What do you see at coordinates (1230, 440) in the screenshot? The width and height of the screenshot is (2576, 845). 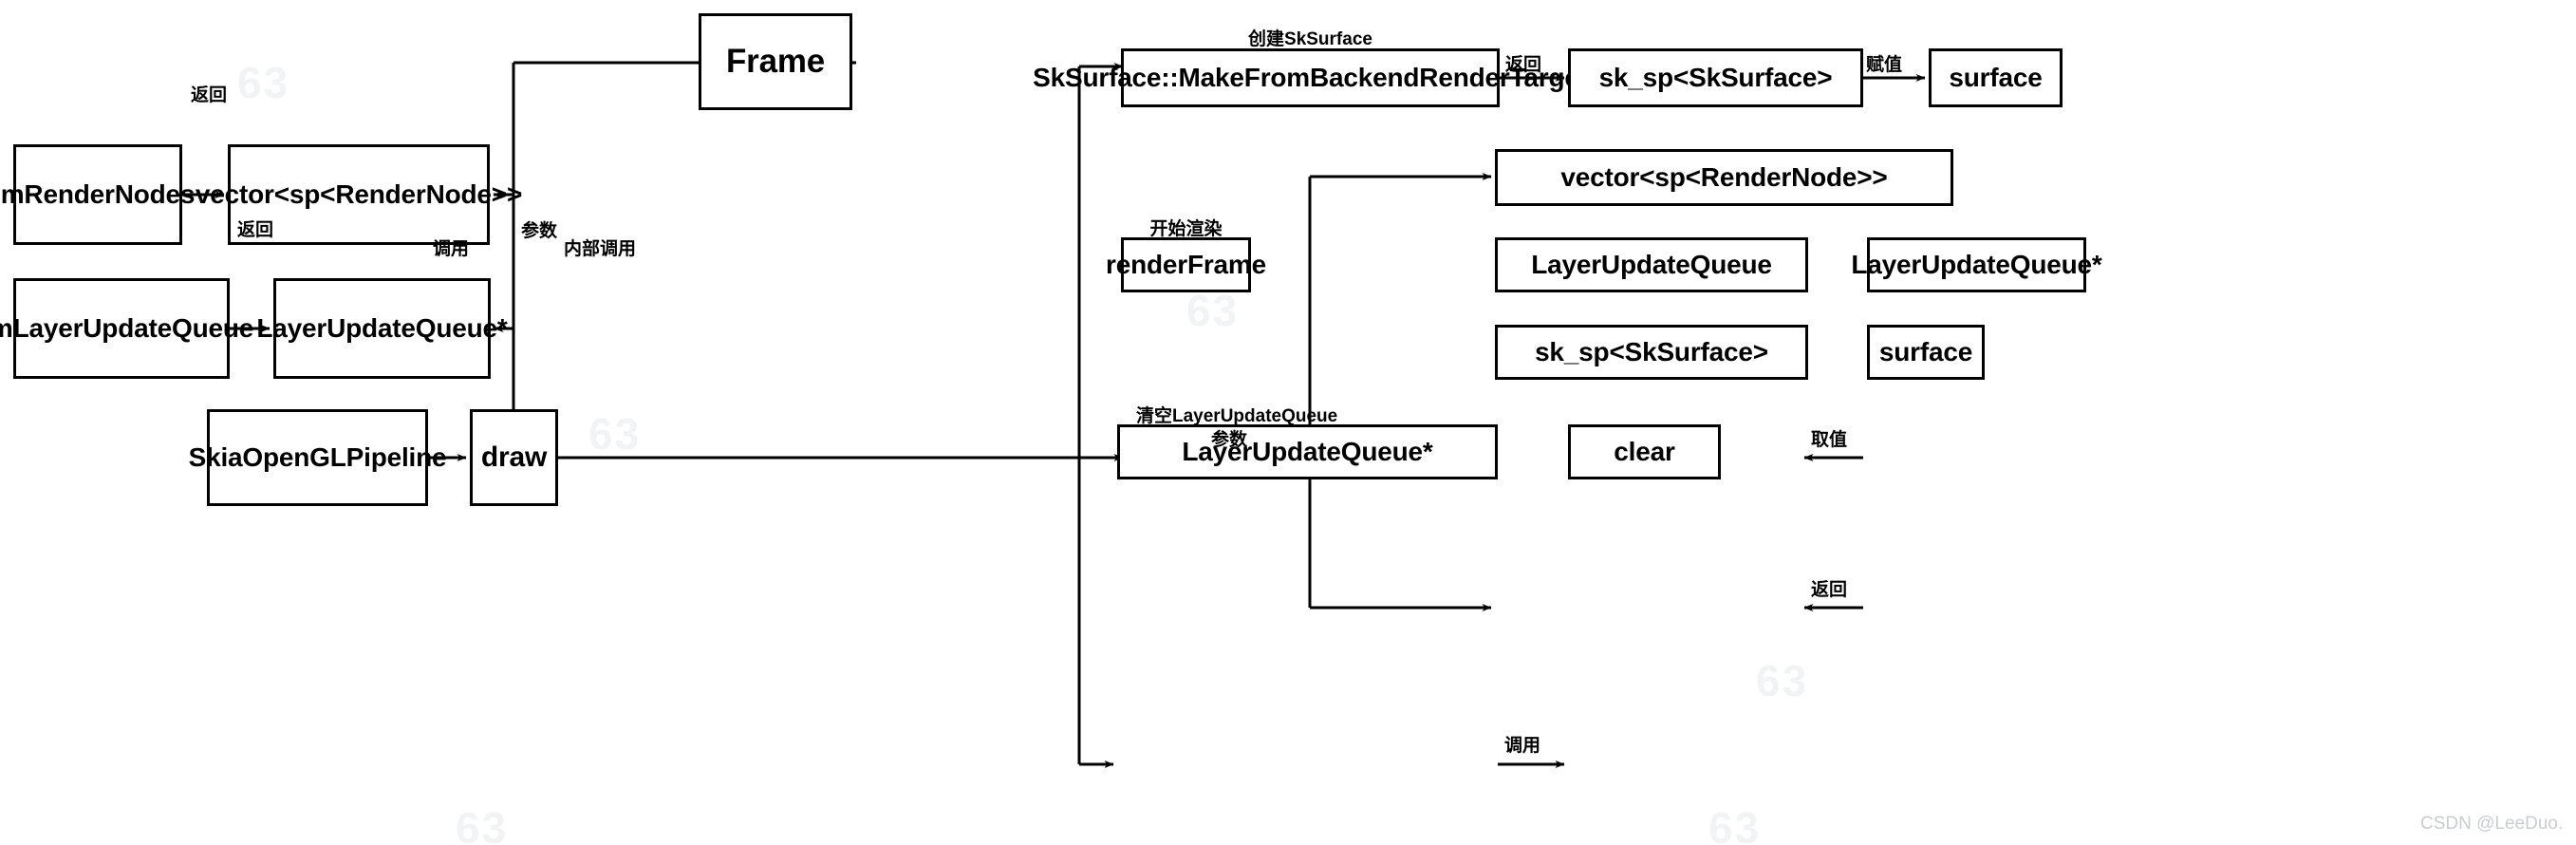 I see `edge-label-param-render-frame: 参数` at bounding box center [1230, 440].